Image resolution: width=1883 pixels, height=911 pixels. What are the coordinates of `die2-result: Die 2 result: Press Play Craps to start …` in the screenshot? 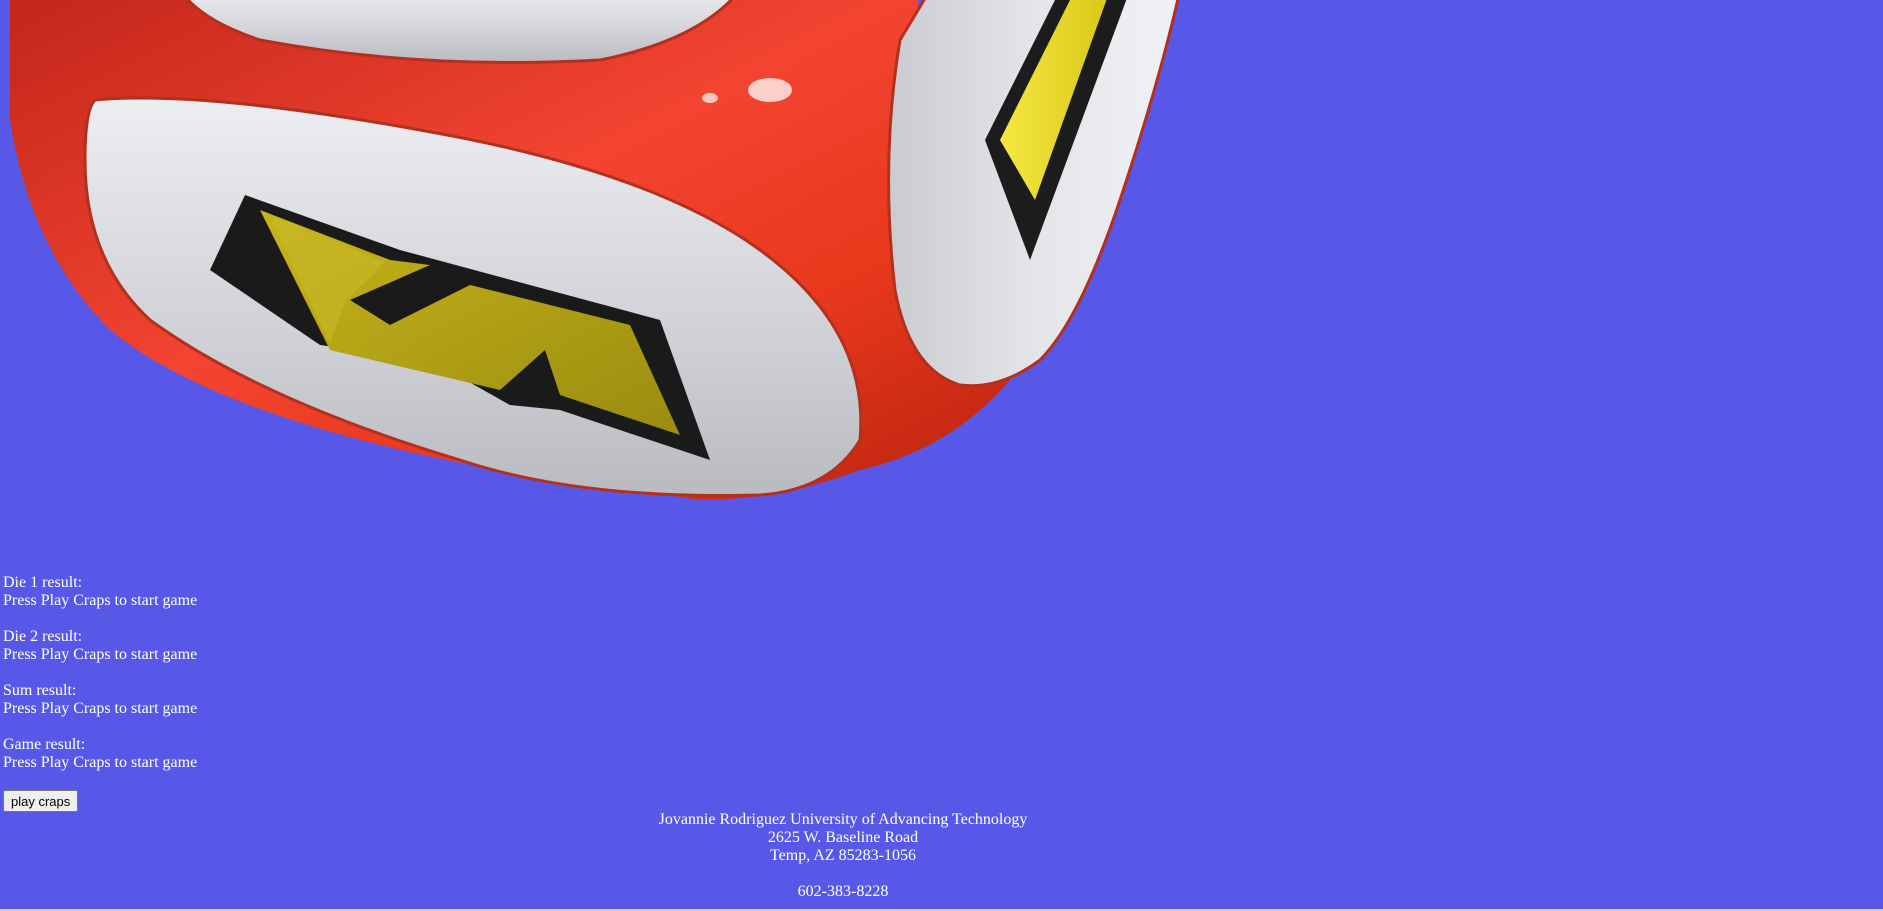 It's located at (100, 646).